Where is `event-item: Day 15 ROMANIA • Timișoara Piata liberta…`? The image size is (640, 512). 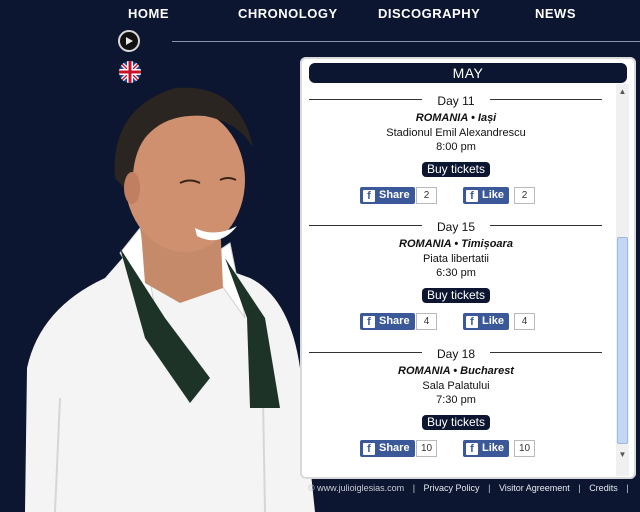 event-item: Day 15 ROMANIA • Timișoara Piata liberta… is located at coordinates (456, 275).